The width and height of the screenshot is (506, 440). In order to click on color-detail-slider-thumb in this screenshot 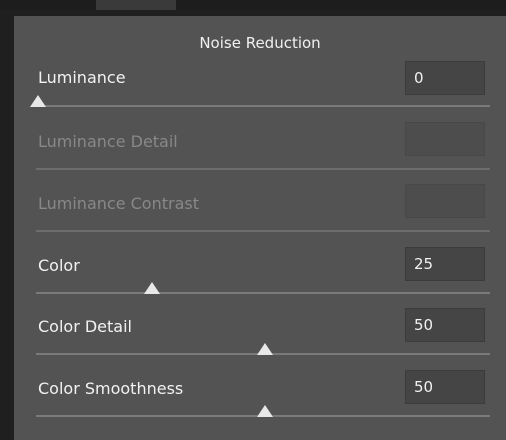, I will do `click(265, 349)`.